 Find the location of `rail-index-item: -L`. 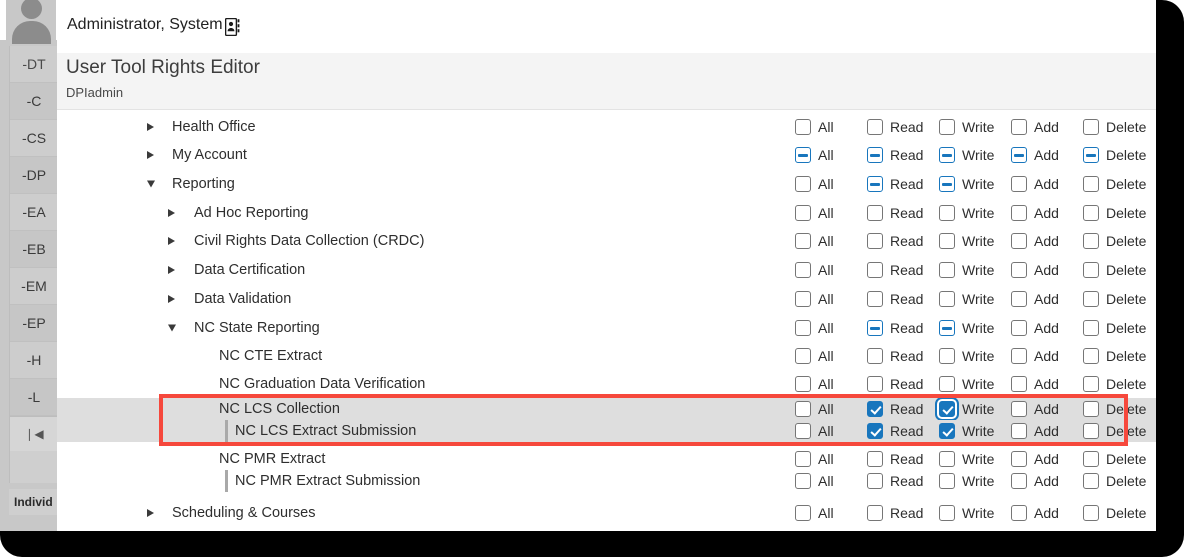

rail-index-item: -L is located at coordinates (34, 397).